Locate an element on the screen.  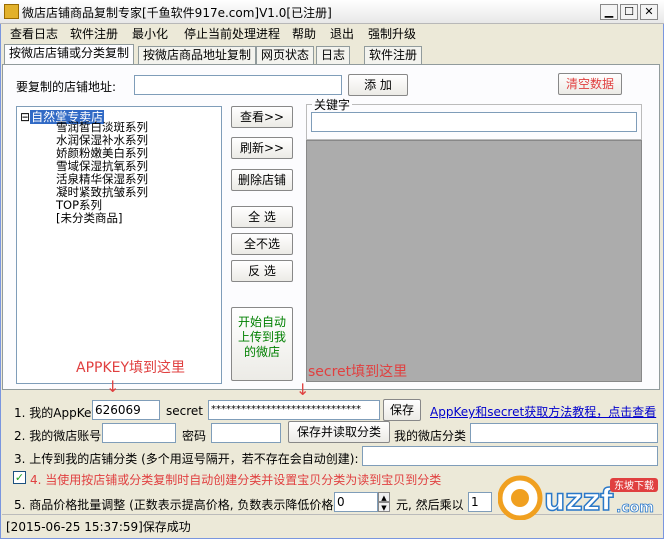
delete-store-button: 删除店铺 is located at coordinates (262, 180).